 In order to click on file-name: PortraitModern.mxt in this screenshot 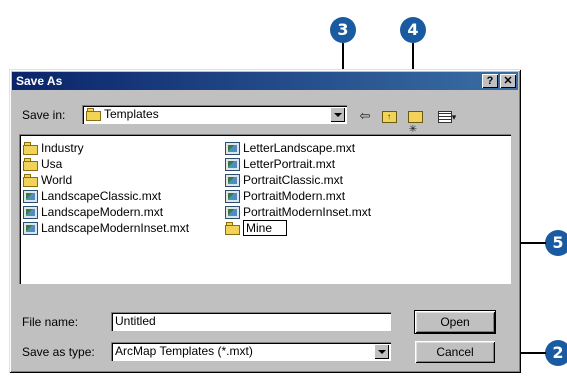, I will do `click(294, 196)`.